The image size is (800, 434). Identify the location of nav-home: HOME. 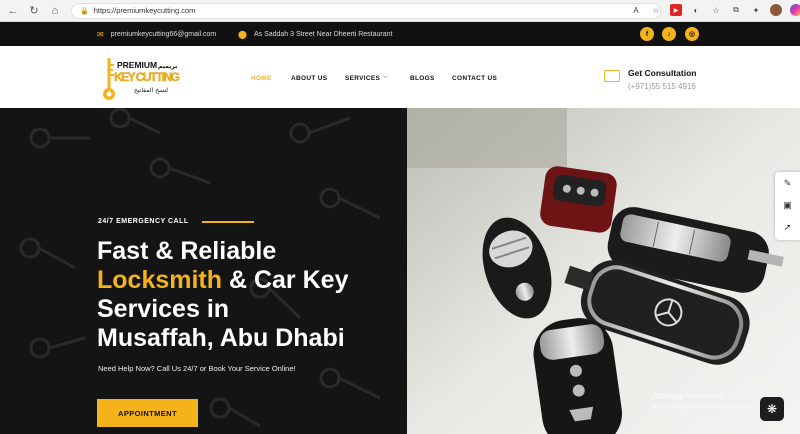
(261, 78).